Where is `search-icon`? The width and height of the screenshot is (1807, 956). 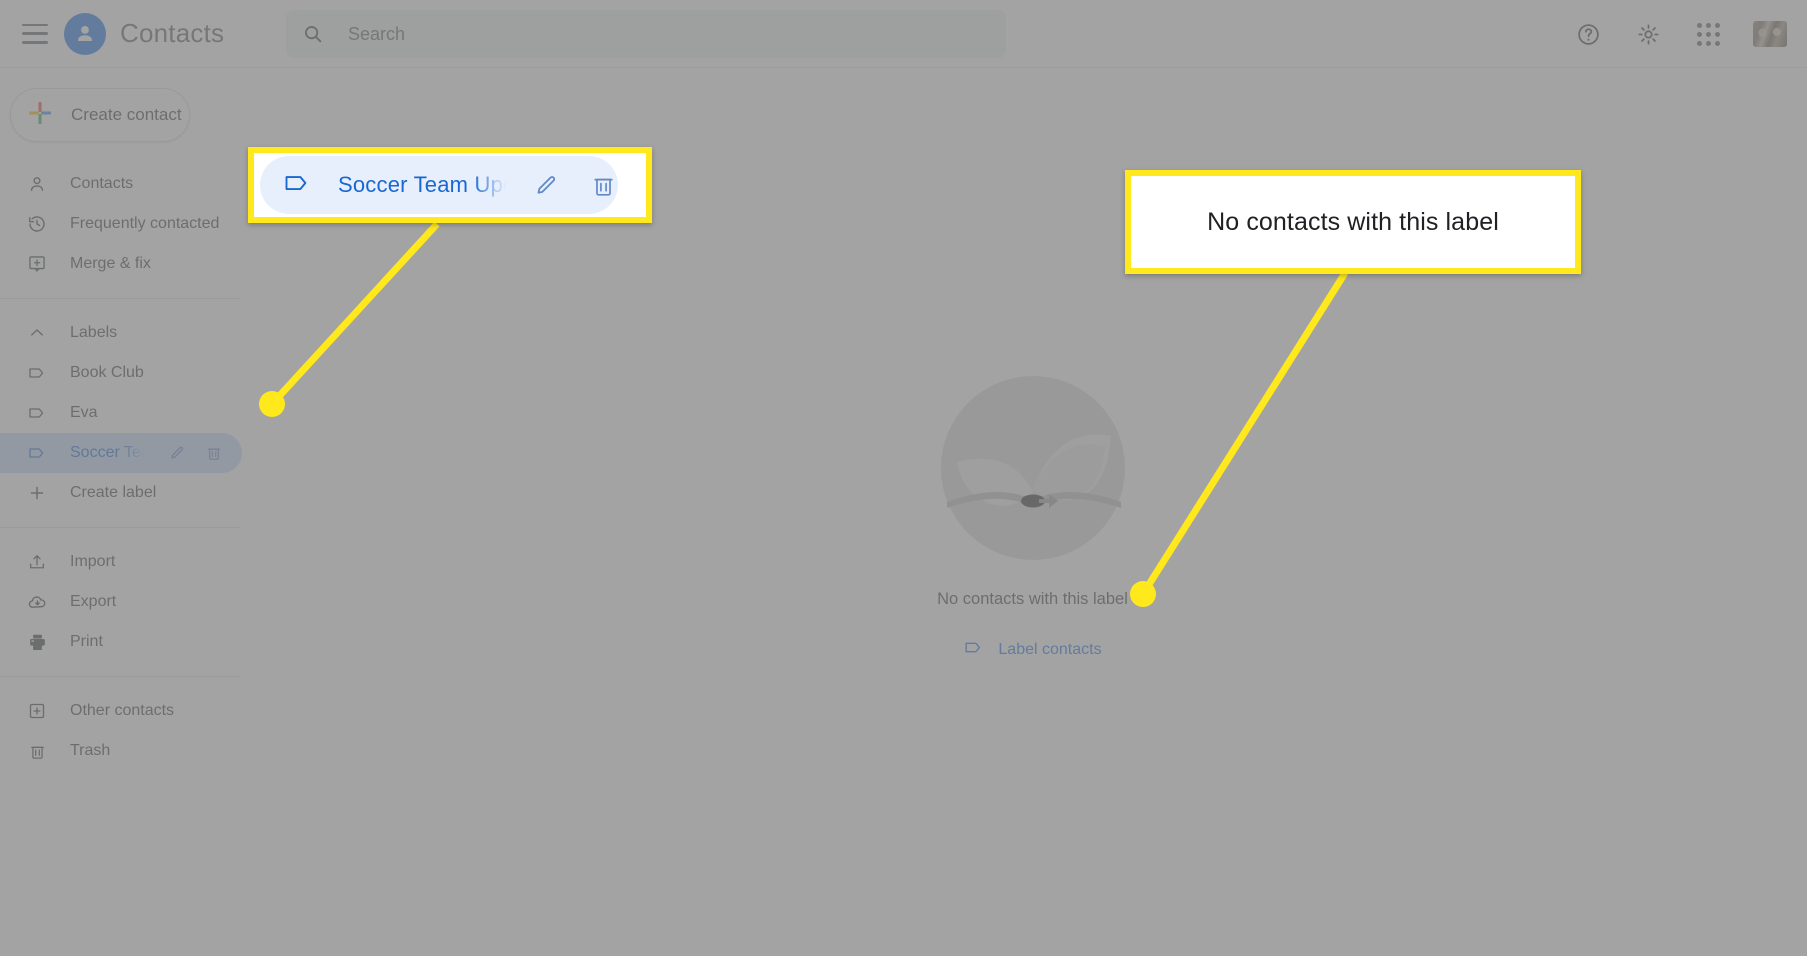
search-icon is located at coordinates (313, 34).